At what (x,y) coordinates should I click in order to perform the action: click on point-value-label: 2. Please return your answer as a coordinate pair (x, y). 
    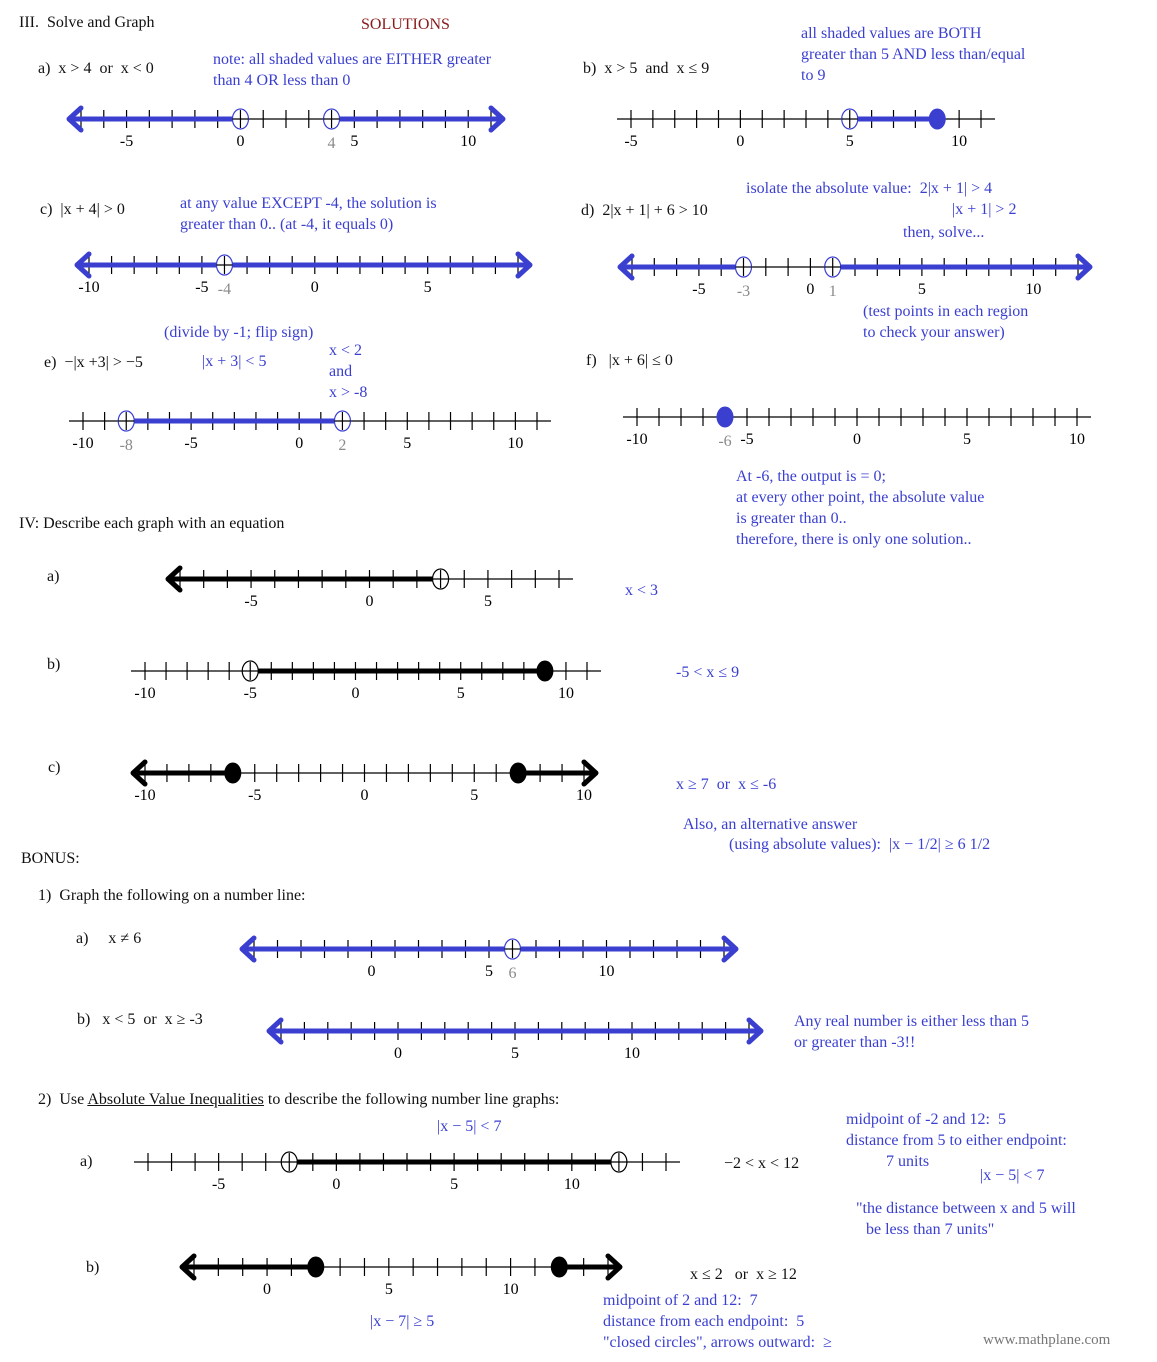
    Looking at the image, I should click on (342, 445).